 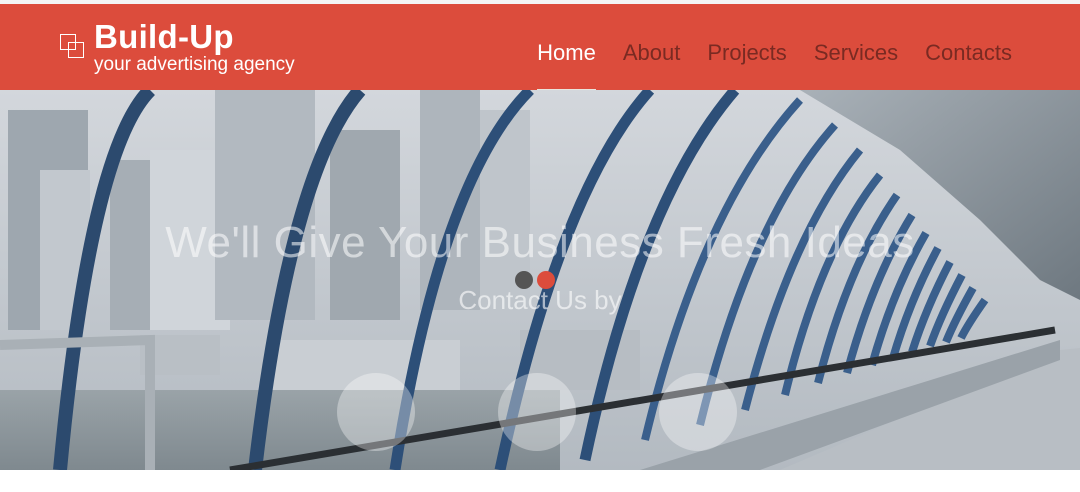 I want to click on brand-tagline: your advertising agency, so click(x=194, y=64).